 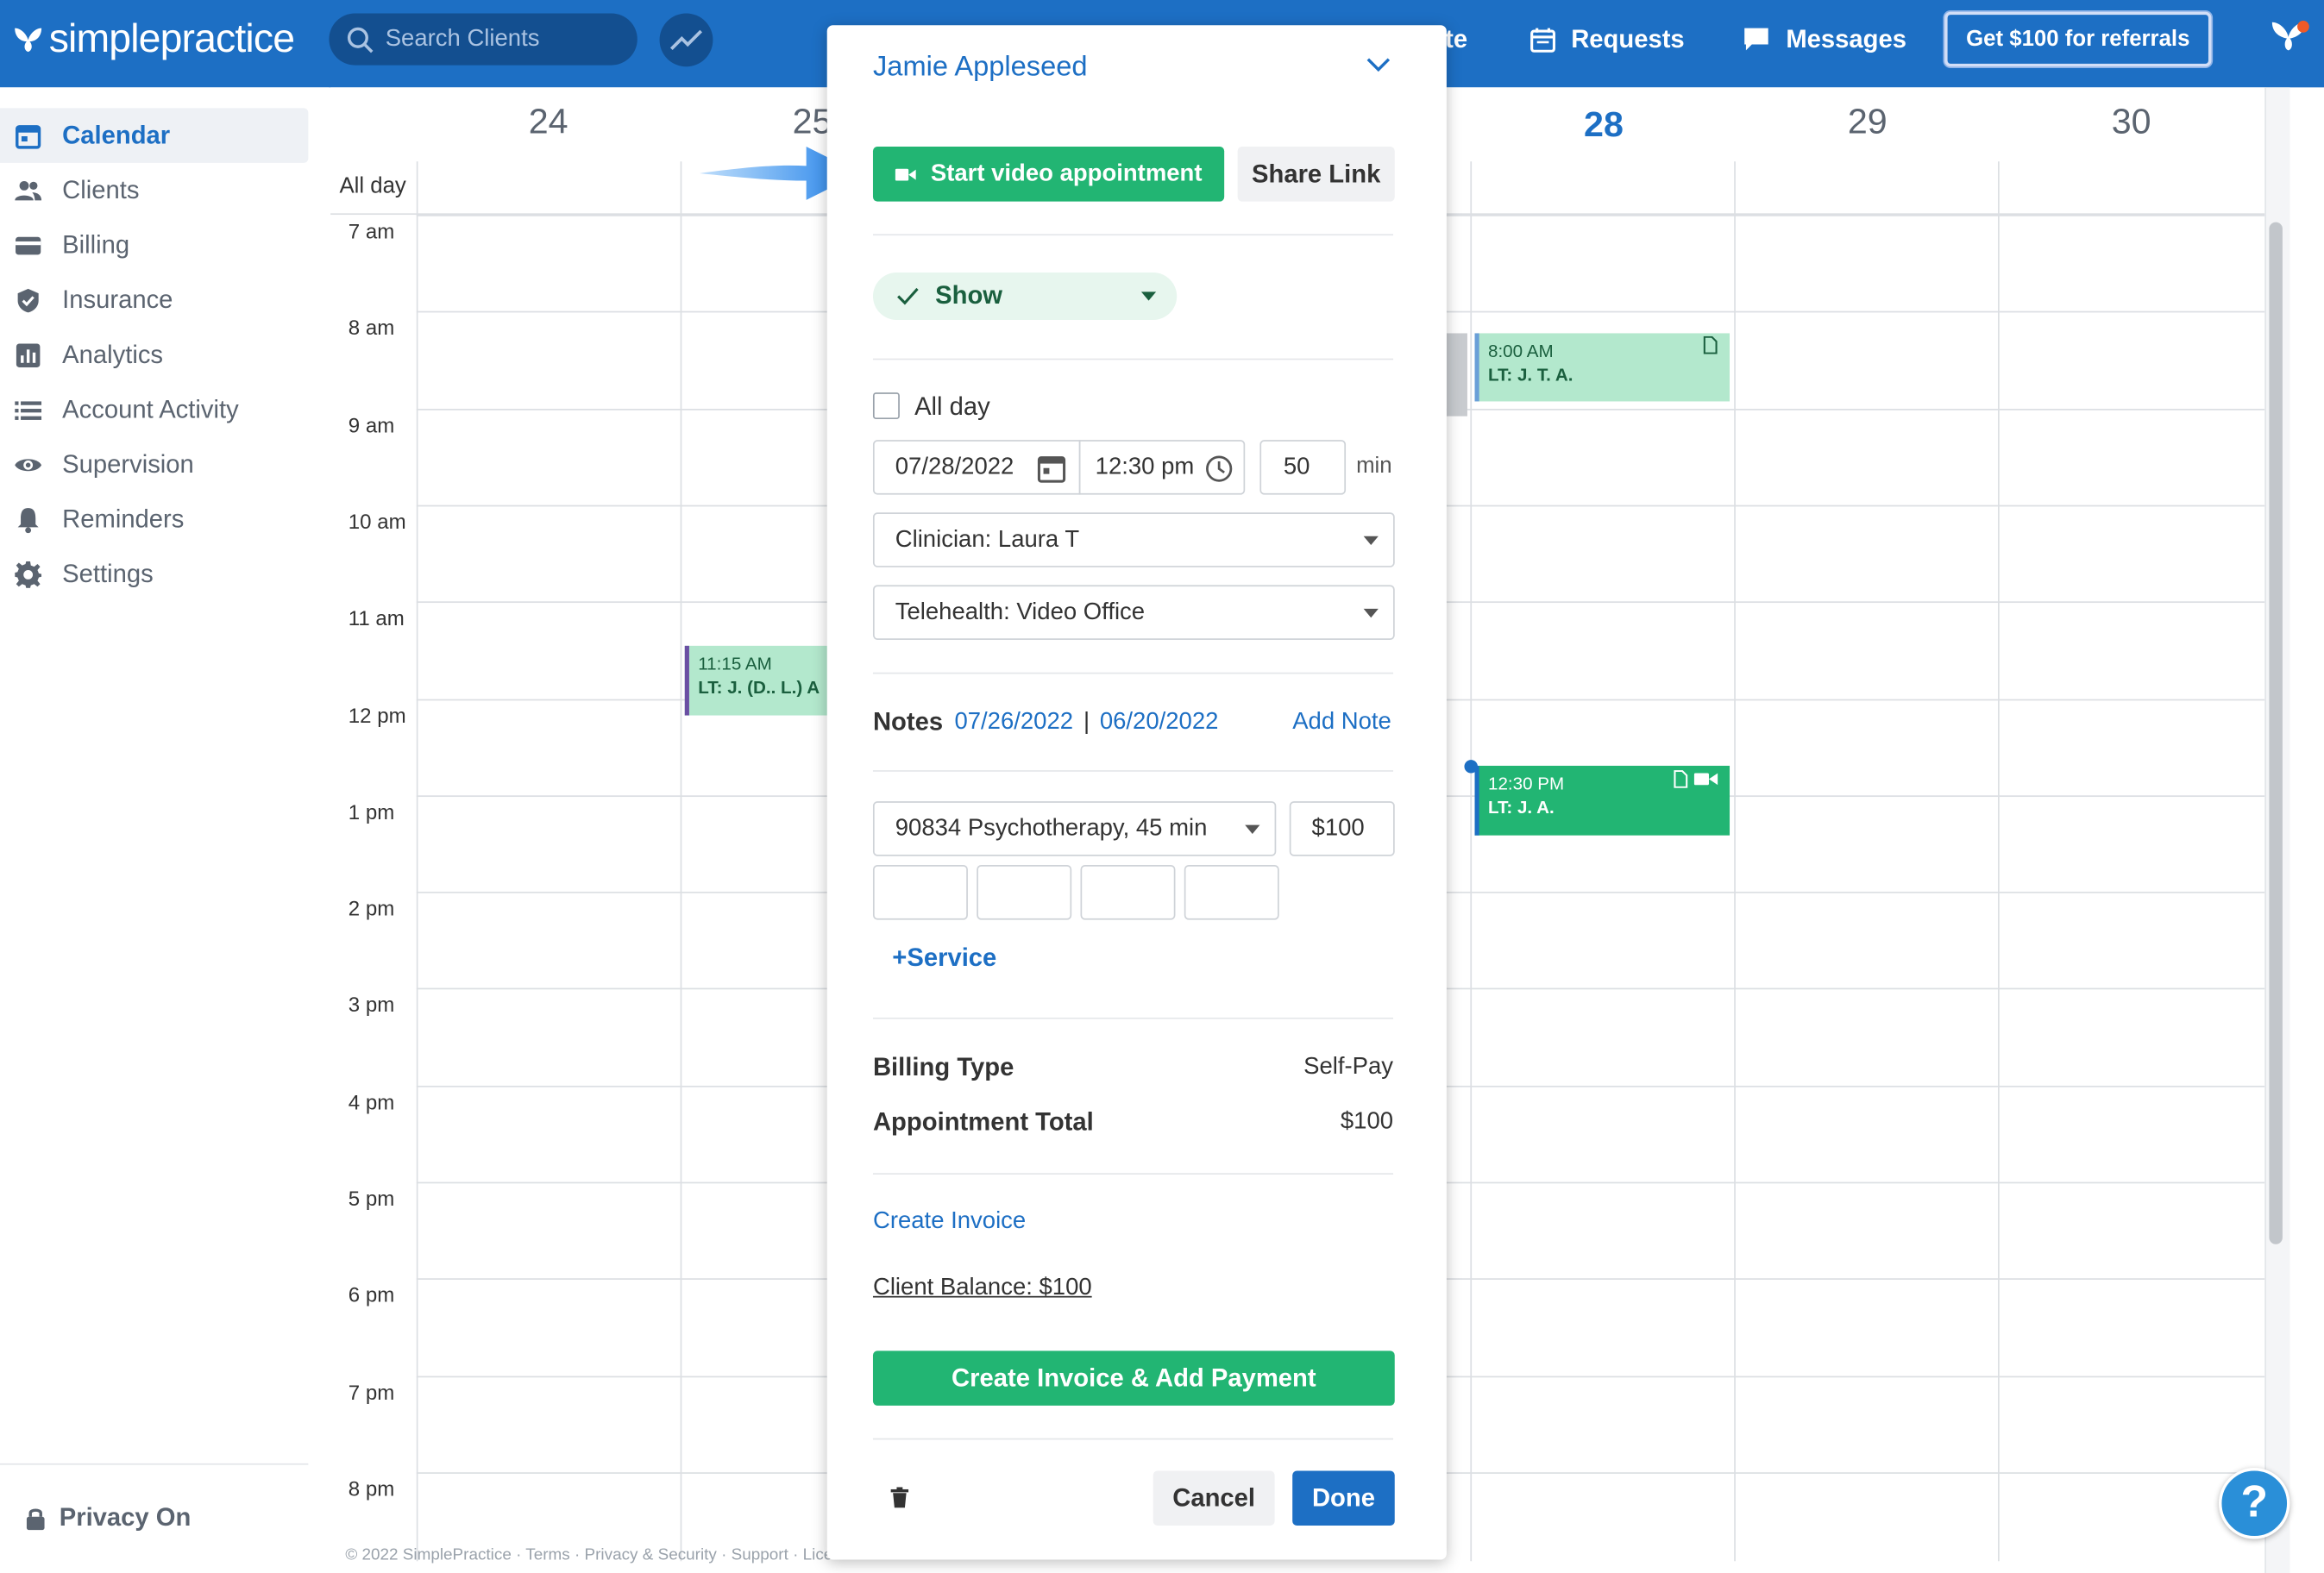 What do you see at coordinates (29, 465) in the screenshot?
I see `eye-icon` at bounding box center [29, 465].